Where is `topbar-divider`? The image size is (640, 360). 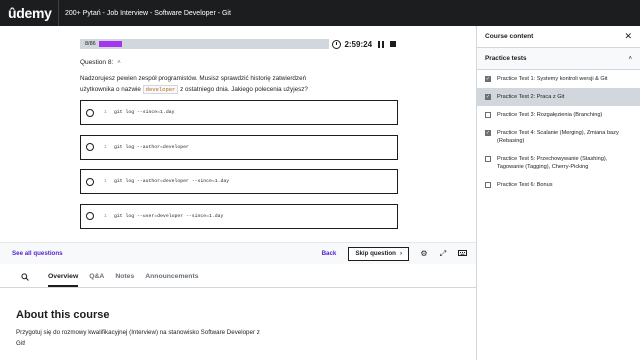 topbar-divider is located at coordinates (58, 13).